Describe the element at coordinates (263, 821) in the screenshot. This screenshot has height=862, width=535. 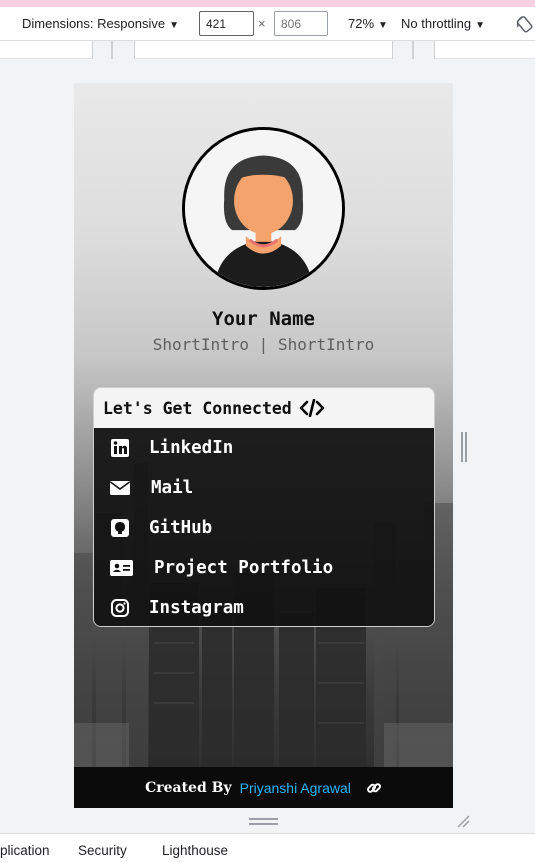
I see `resize-handle-bottom` at that location.